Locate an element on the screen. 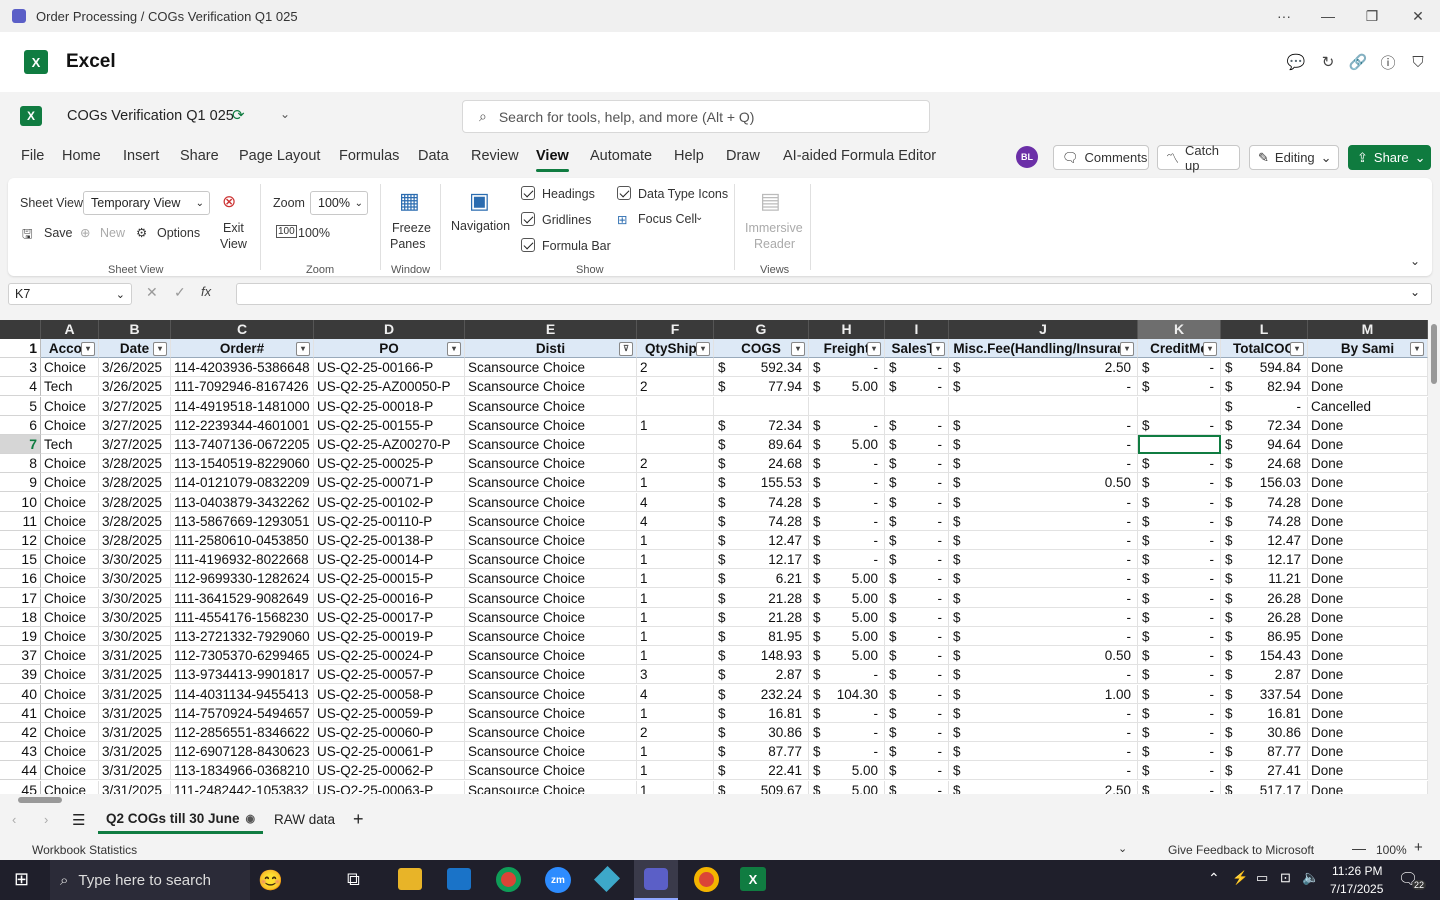  table-cell: 112-7305370-6299465 is located at coordinates (242, 656).